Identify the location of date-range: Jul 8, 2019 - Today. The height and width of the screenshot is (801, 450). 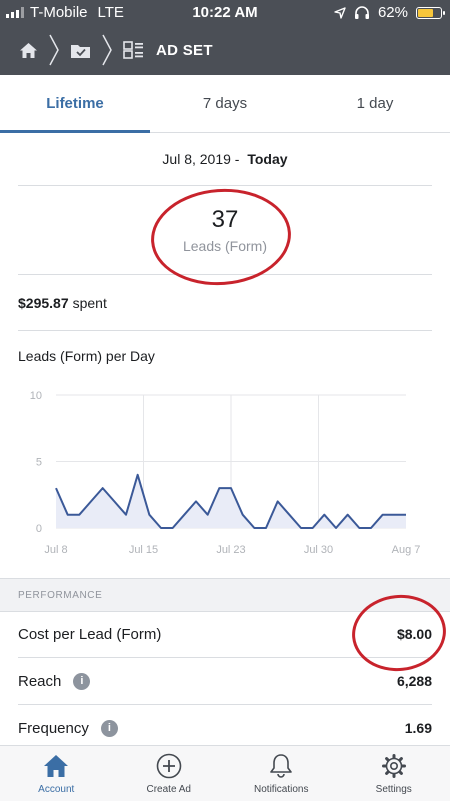
(225, 159).